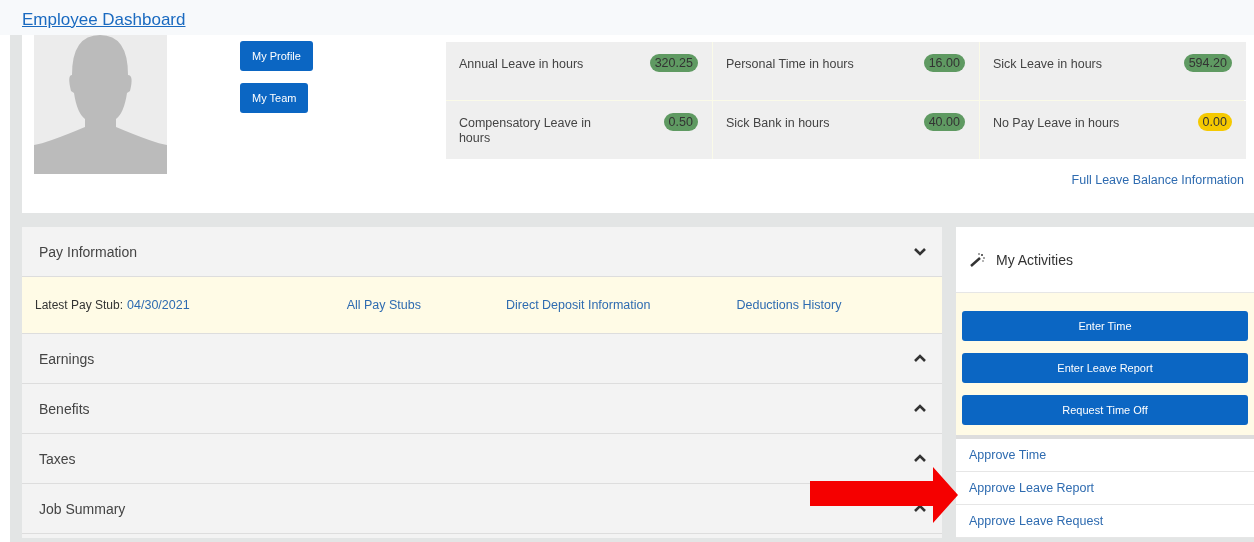 The image size is (1254, 542). I want to click on activity-button: Enter Leave Report, so click(1105, 368).